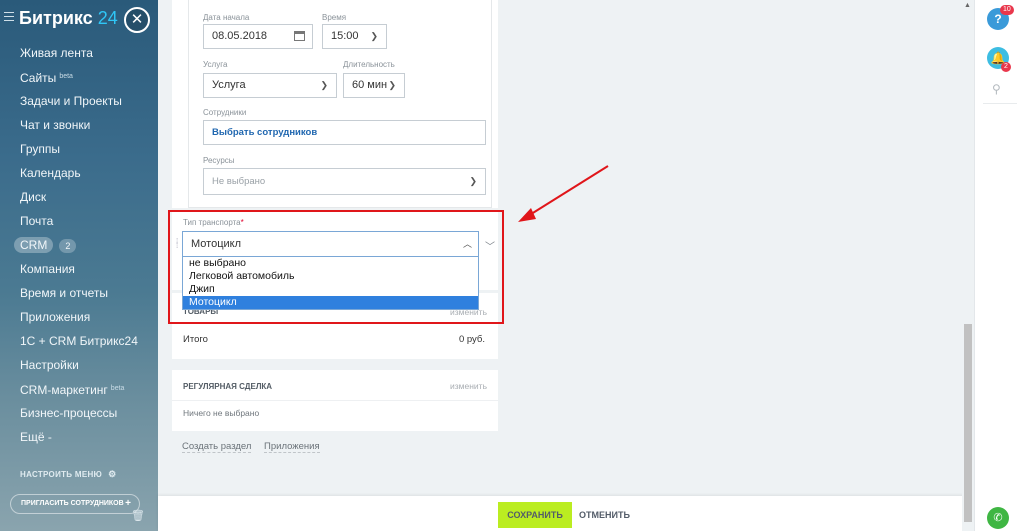 The image size is (1024, 531). What do you see at coordinates (604, 515) in the screenshot?
I see `cancel-button: ОТМЕНИТЬ` at bounding box center [604, 515].